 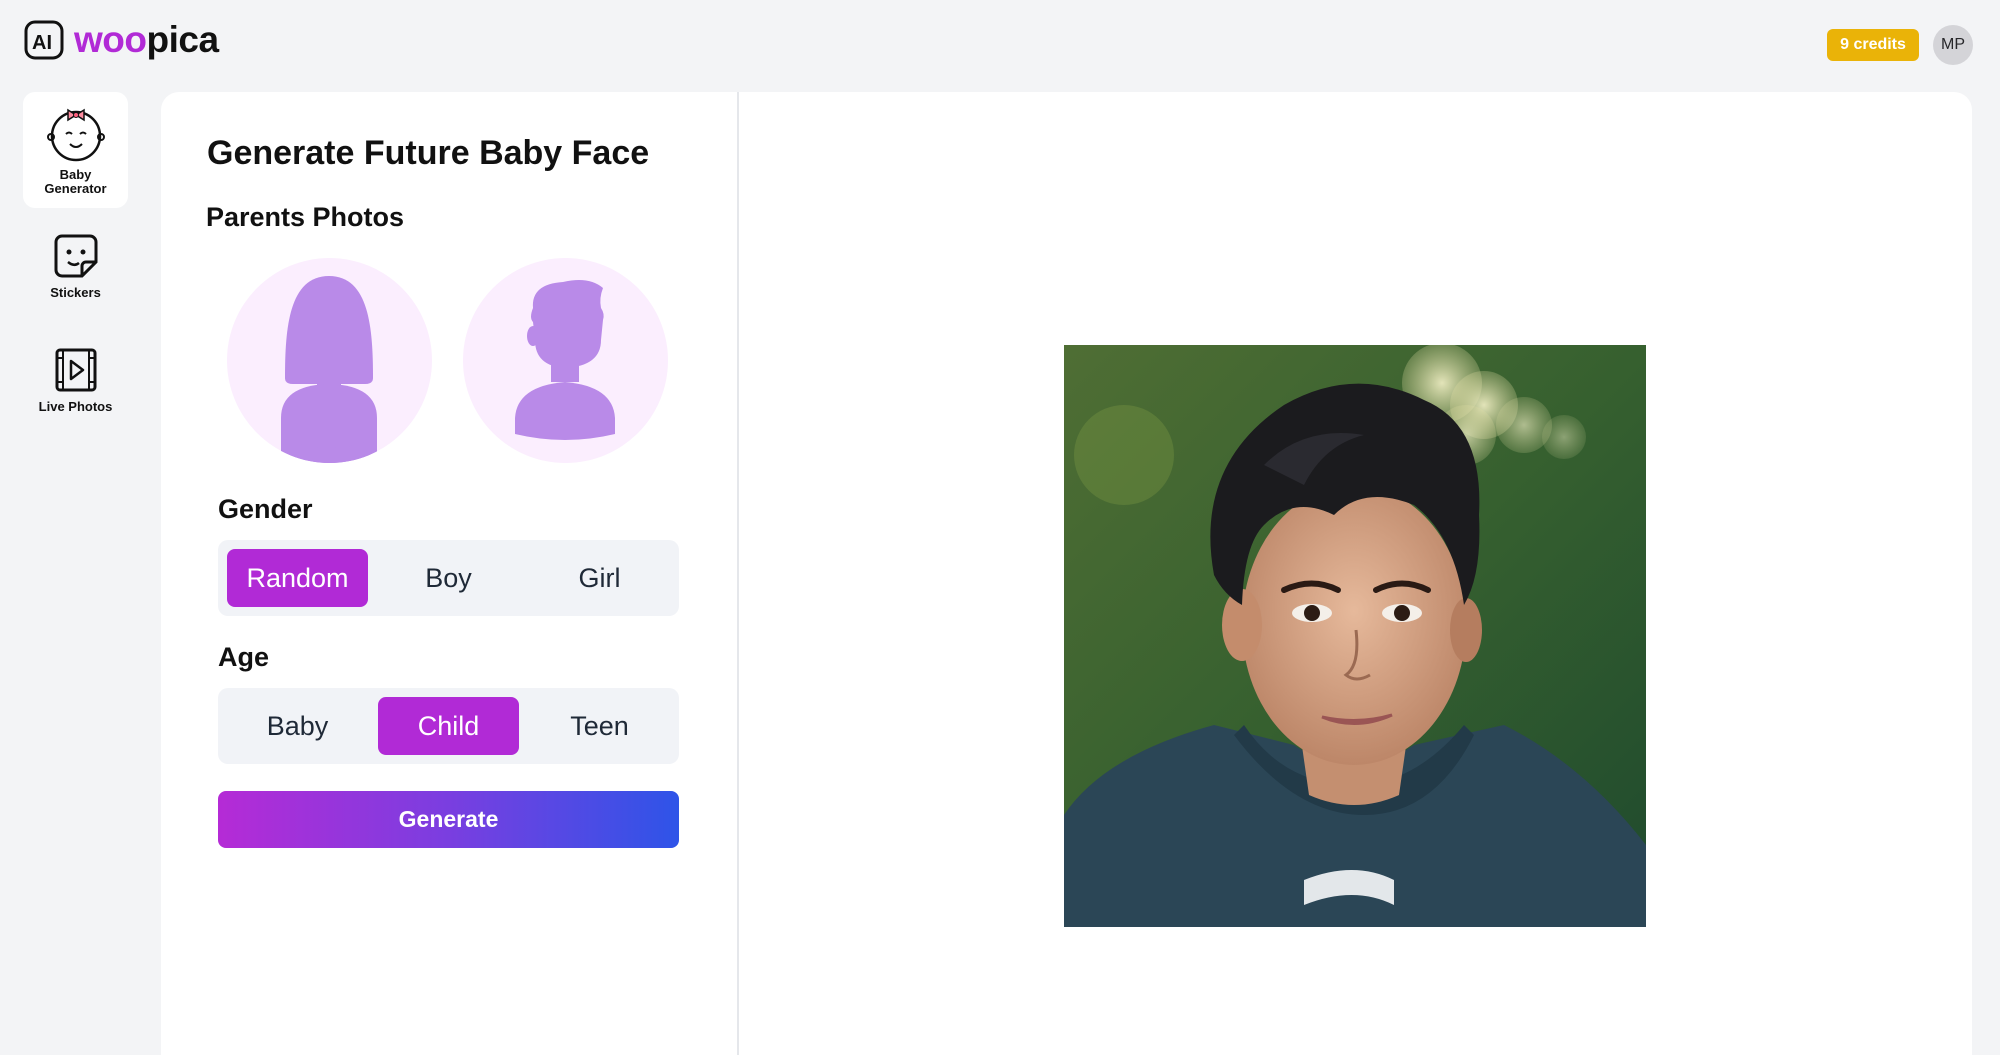 I want to click on parents-photos-label: Parents Photos, so click(x=305, y=217).